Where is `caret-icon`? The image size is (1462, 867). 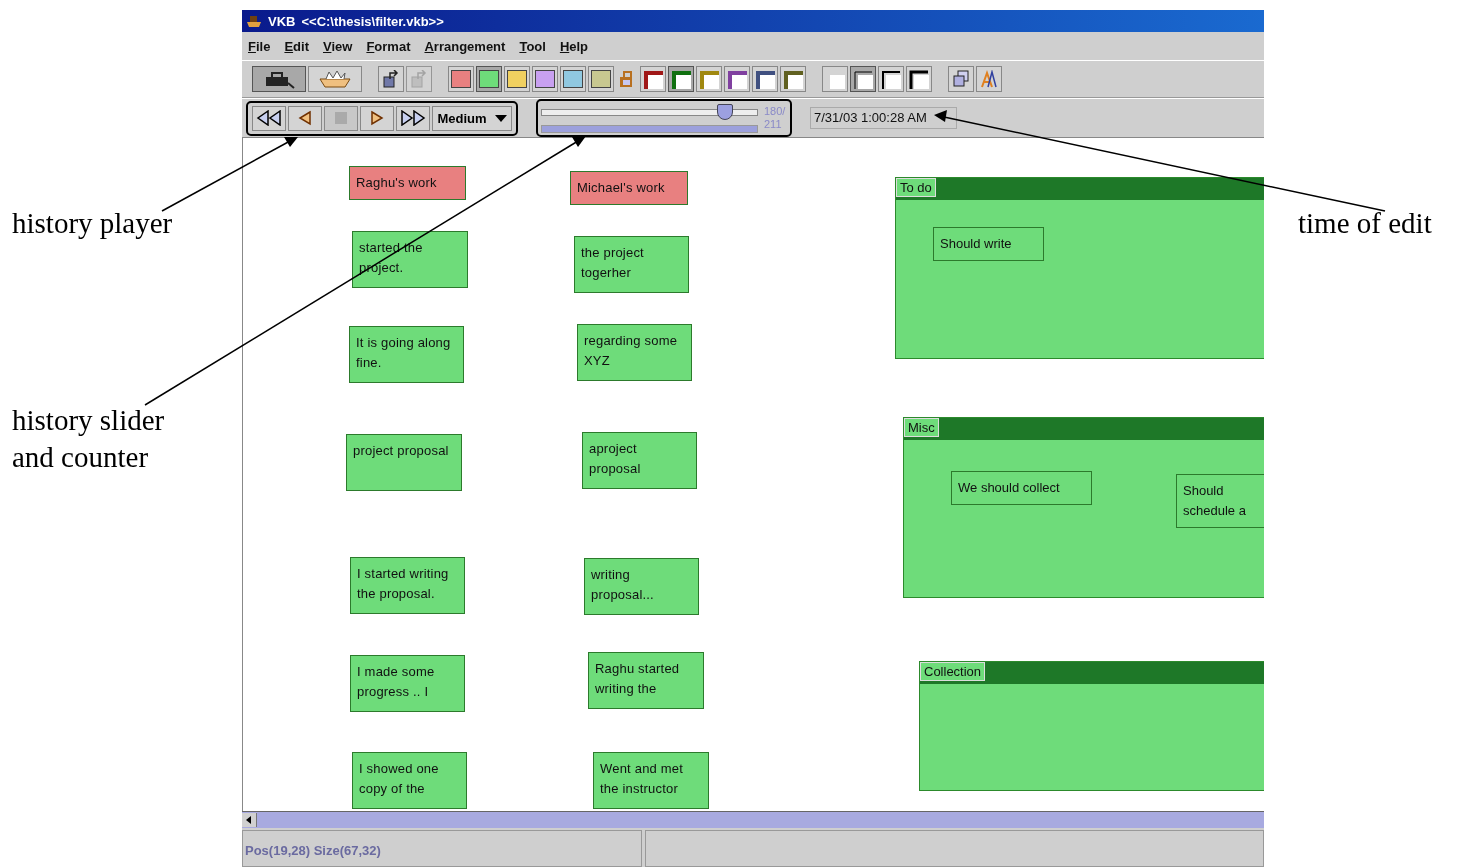
caret-icon is located at coordinates (500, 118).